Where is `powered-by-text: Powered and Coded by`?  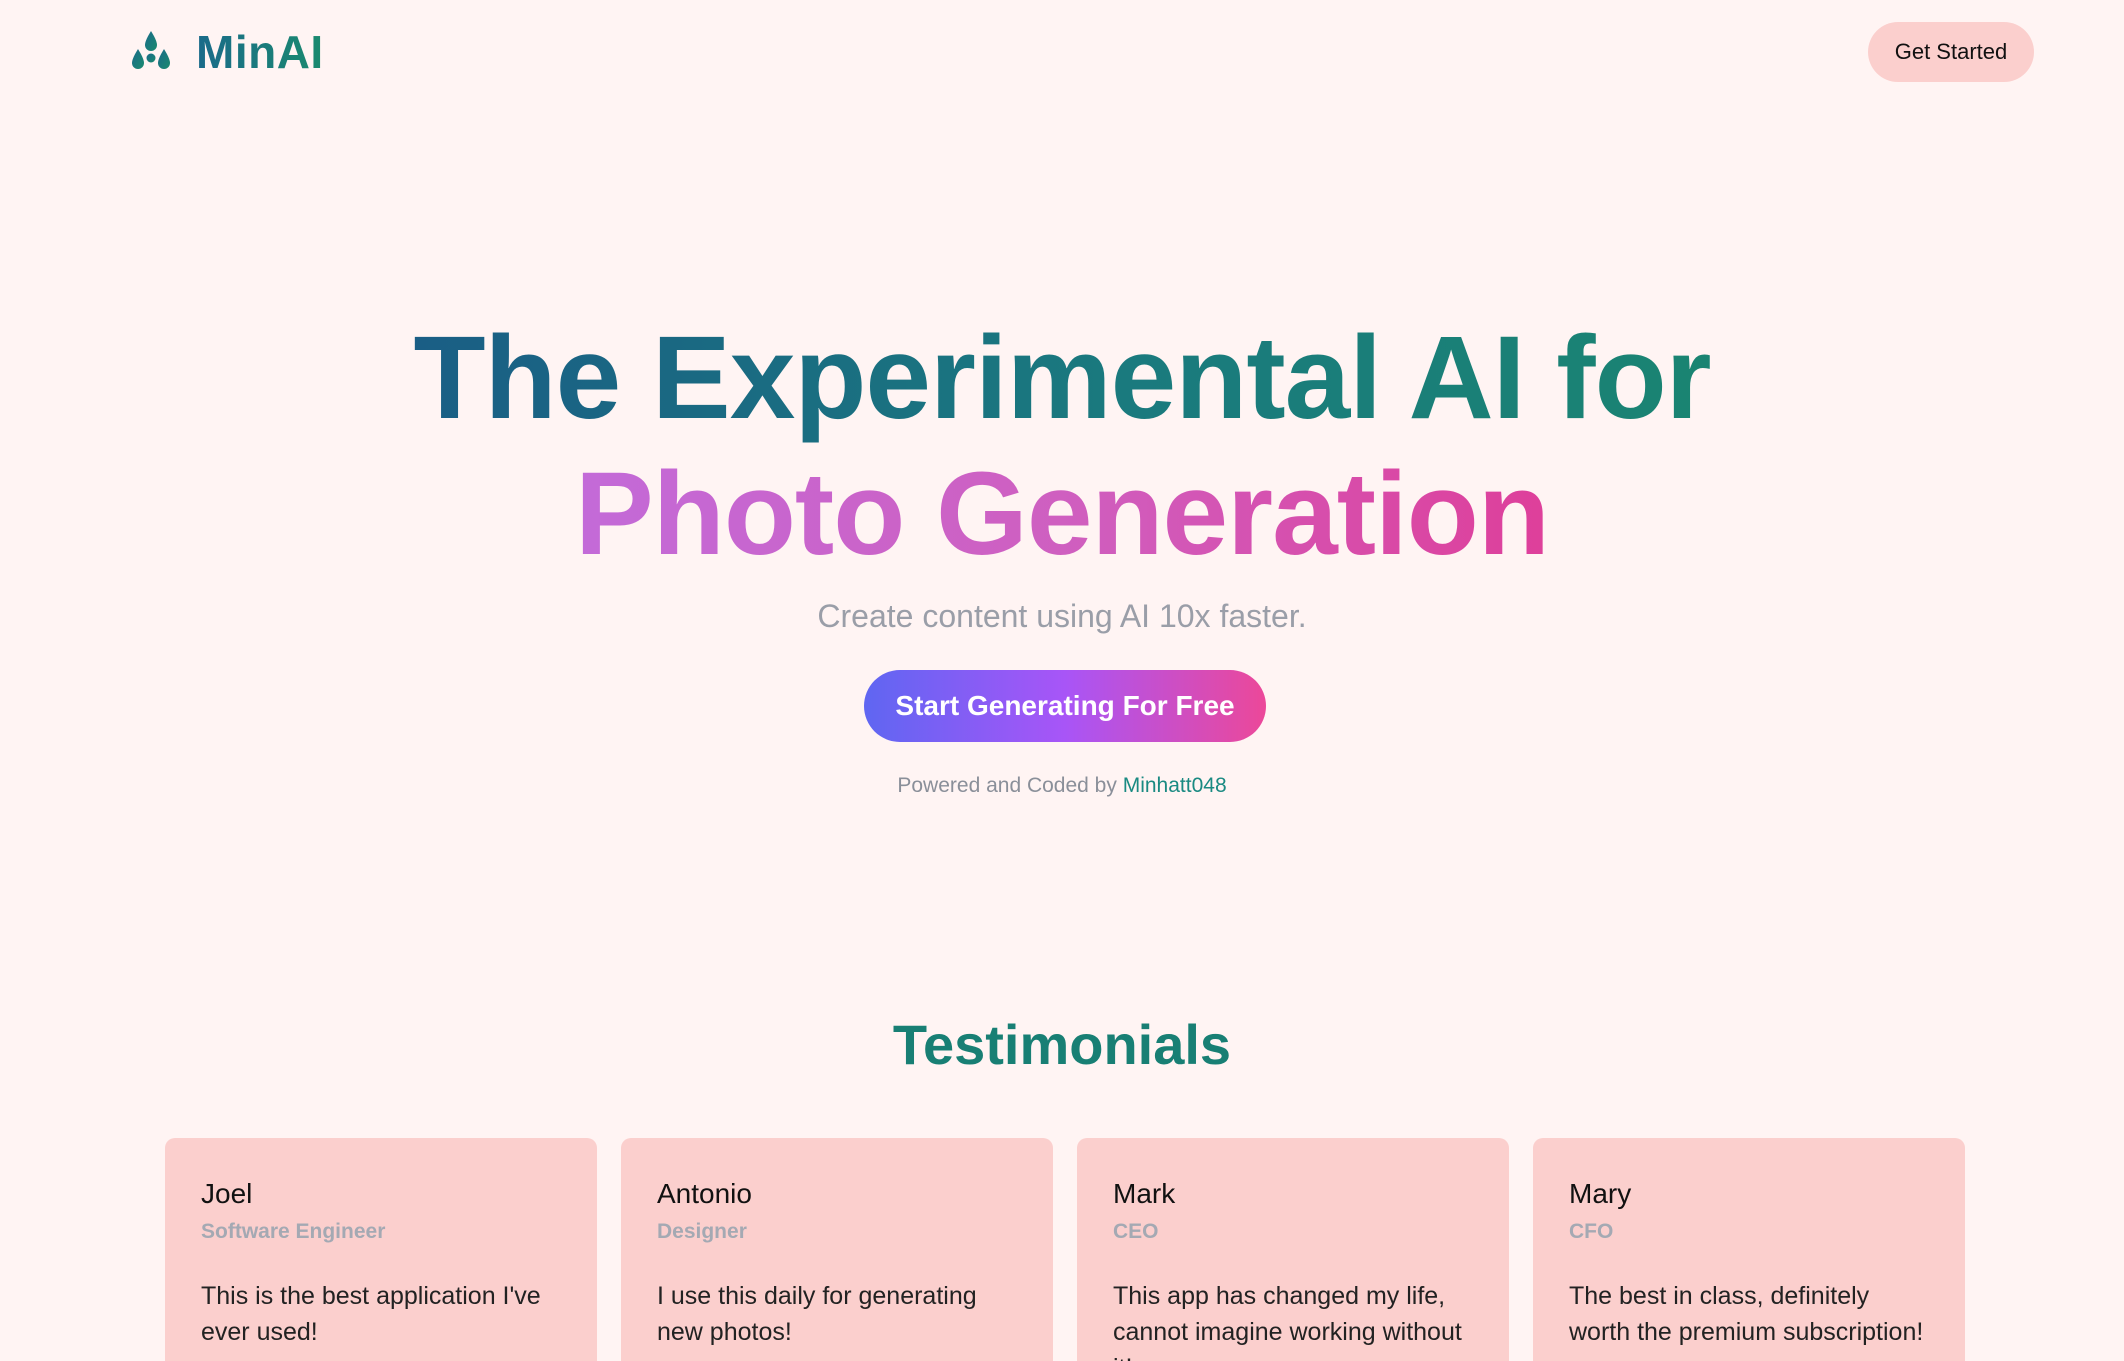
powered-by-text: Powered and Coded by is located at coordinates (1007, 785).